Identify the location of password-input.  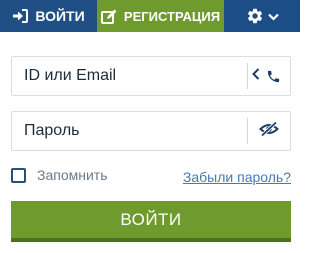
(127, 131).